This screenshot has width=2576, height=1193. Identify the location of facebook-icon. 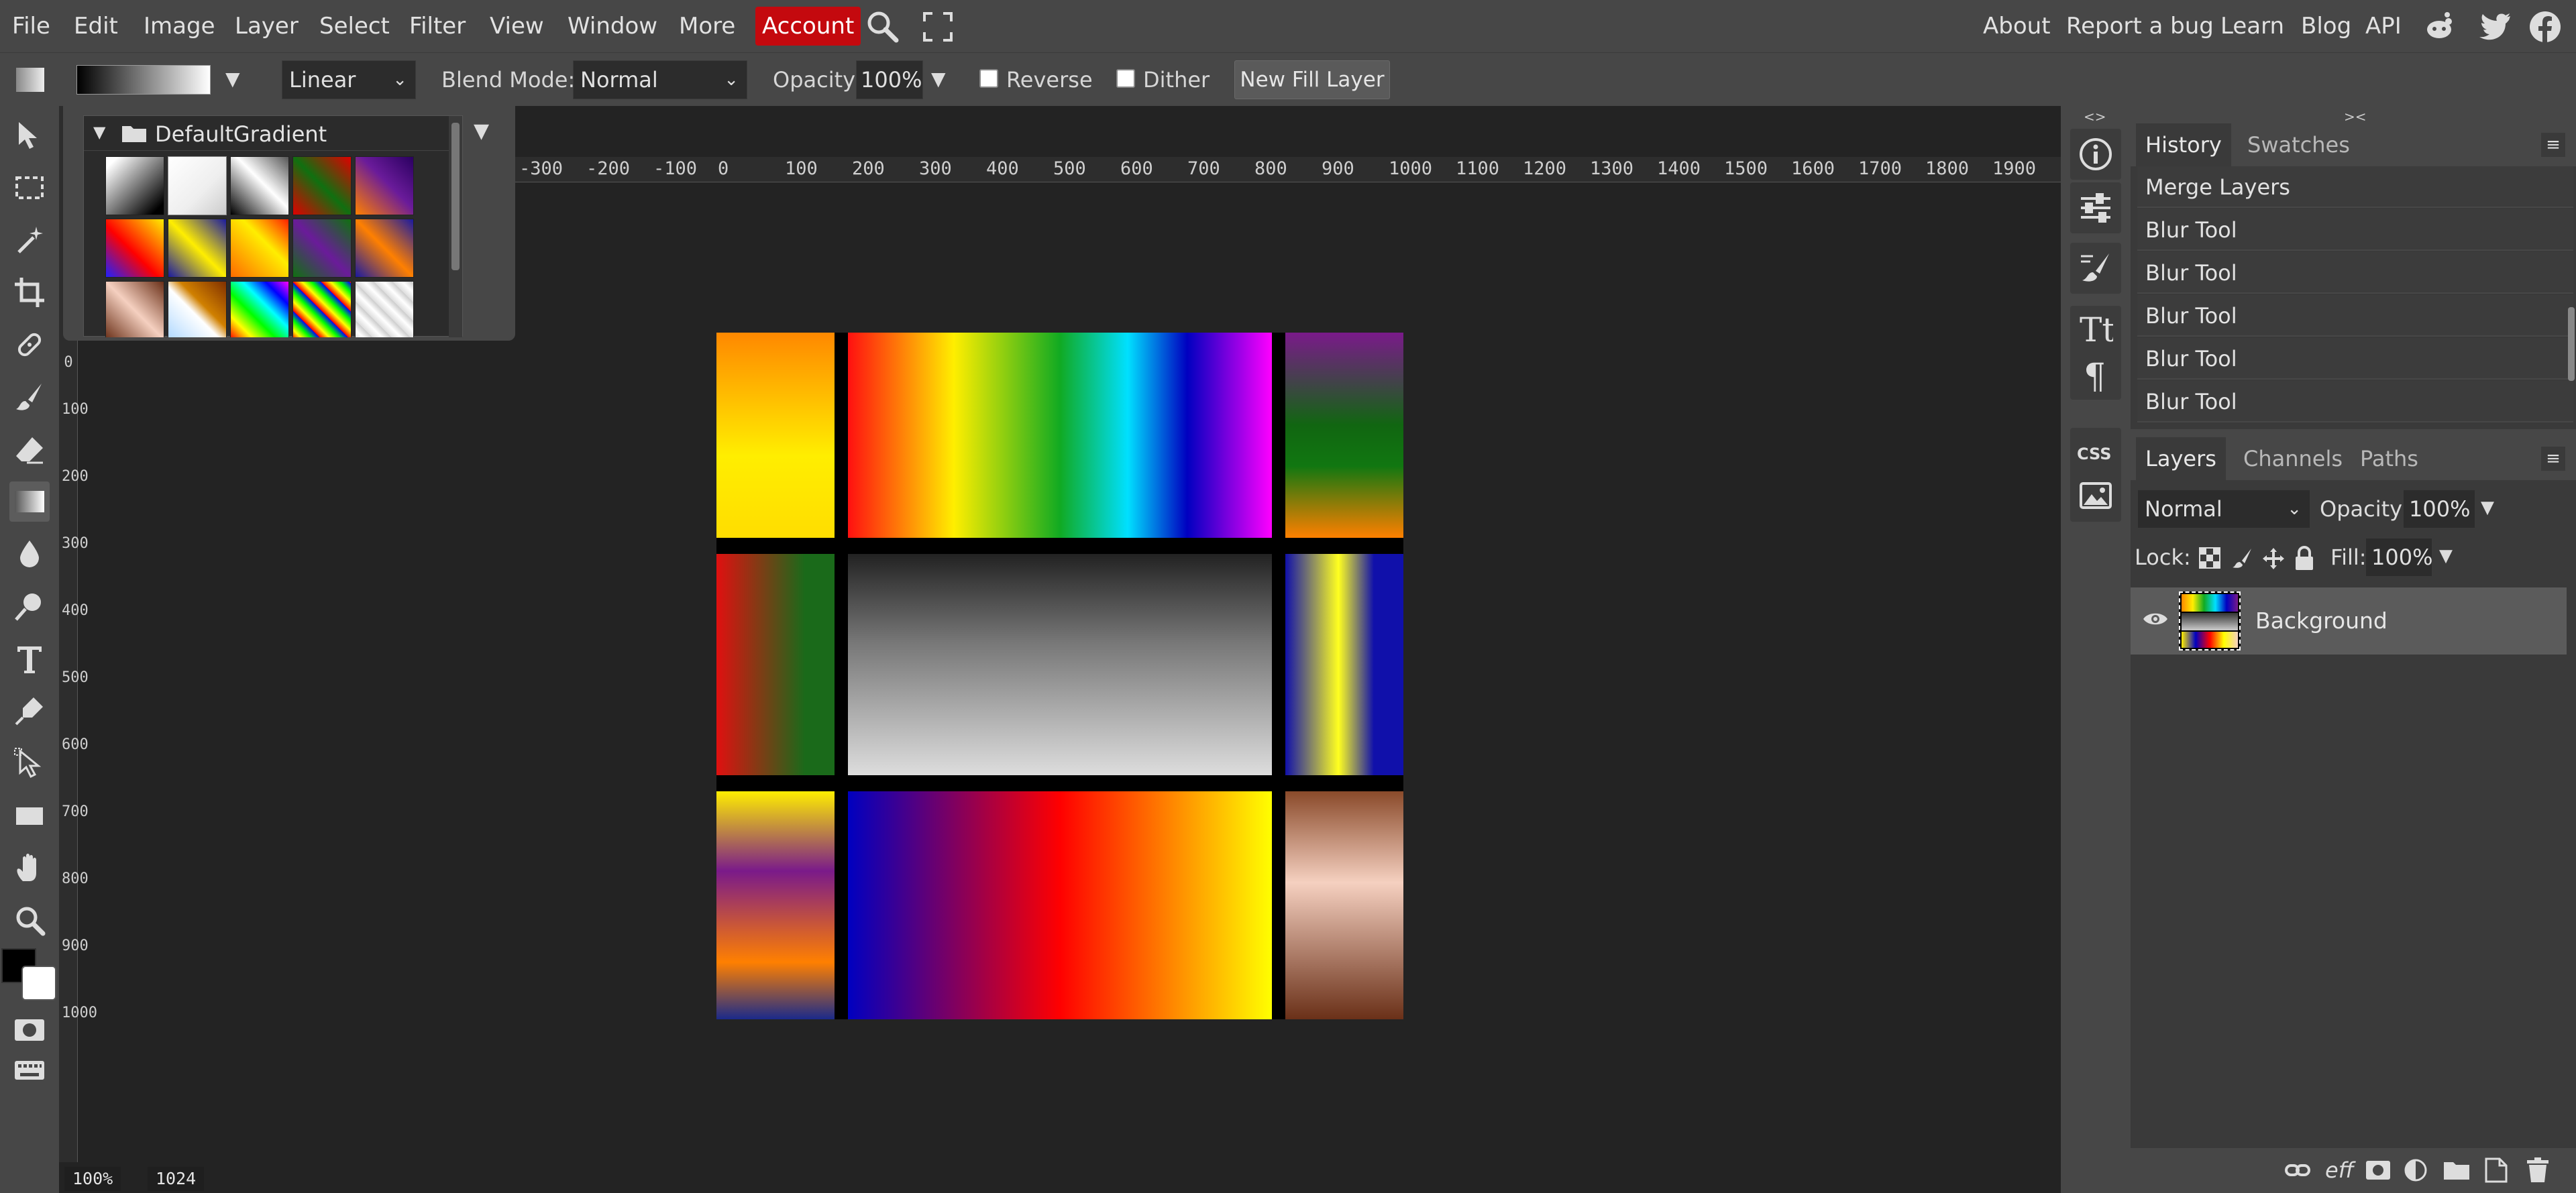
(2545, 28).